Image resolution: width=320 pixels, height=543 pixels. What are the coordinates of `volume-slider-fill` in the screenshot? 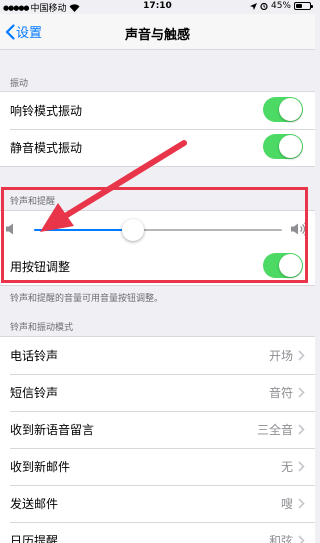 It's located at (84, 230).